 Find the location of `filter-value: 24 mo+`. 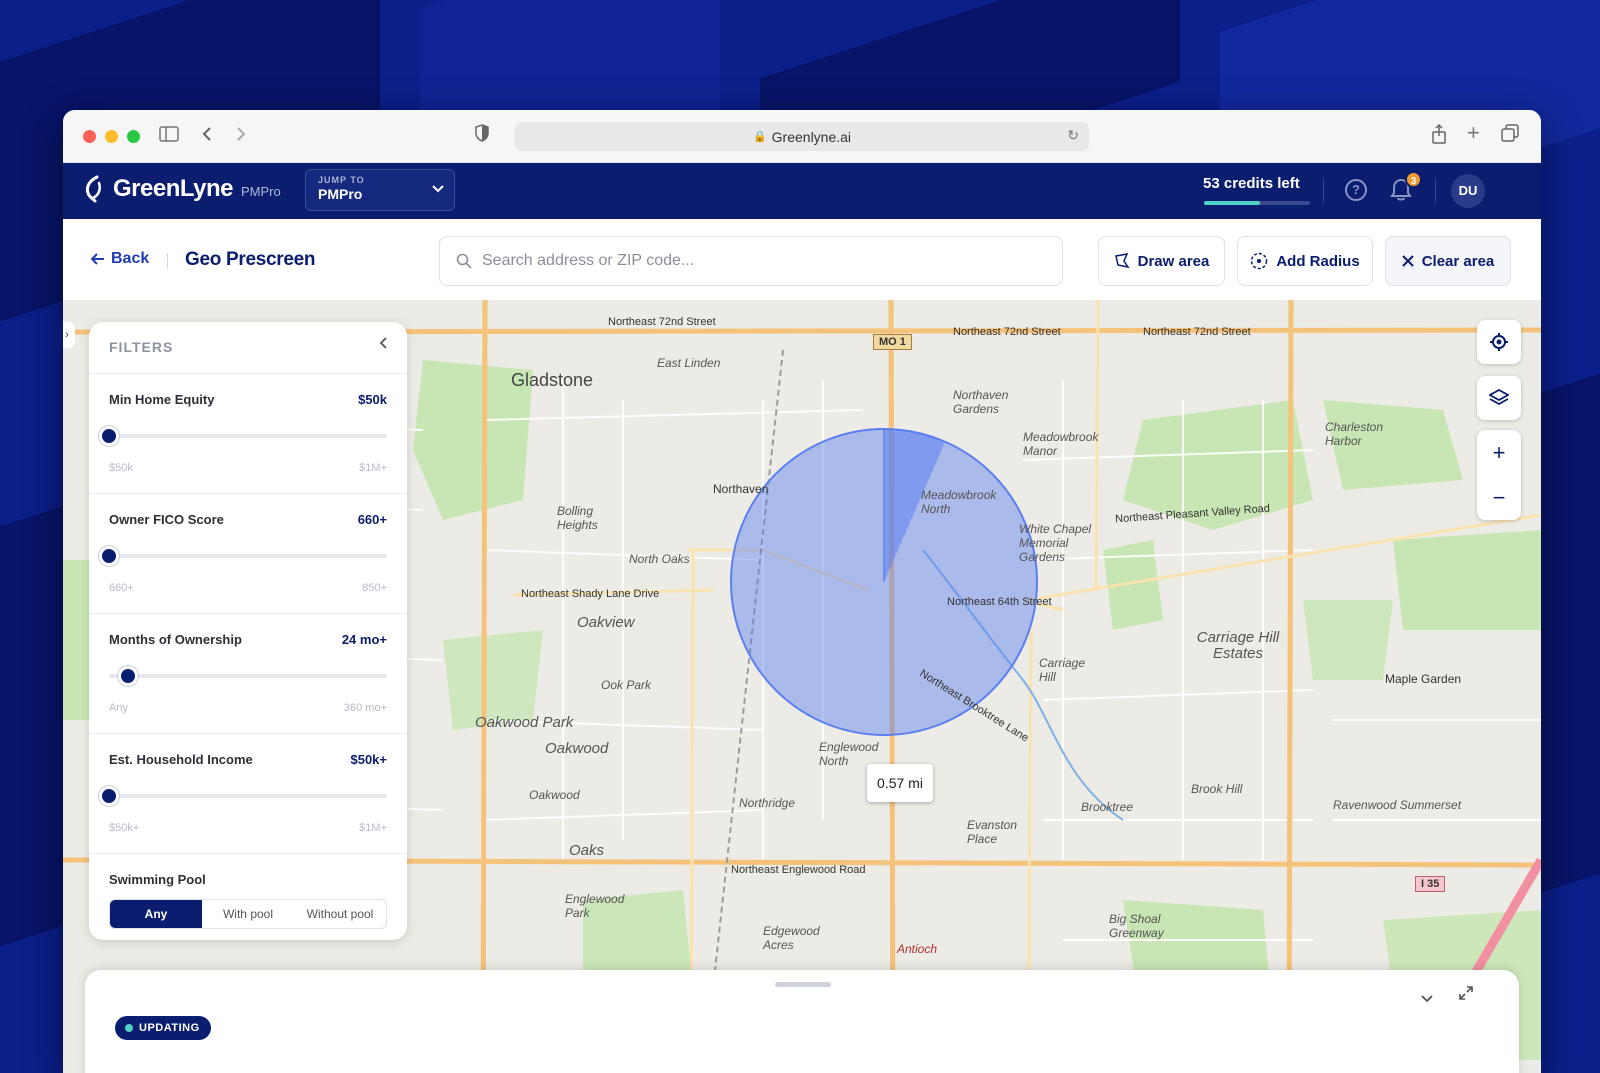

filter-value: 24 mo+ is located at coordinates (364, 639).